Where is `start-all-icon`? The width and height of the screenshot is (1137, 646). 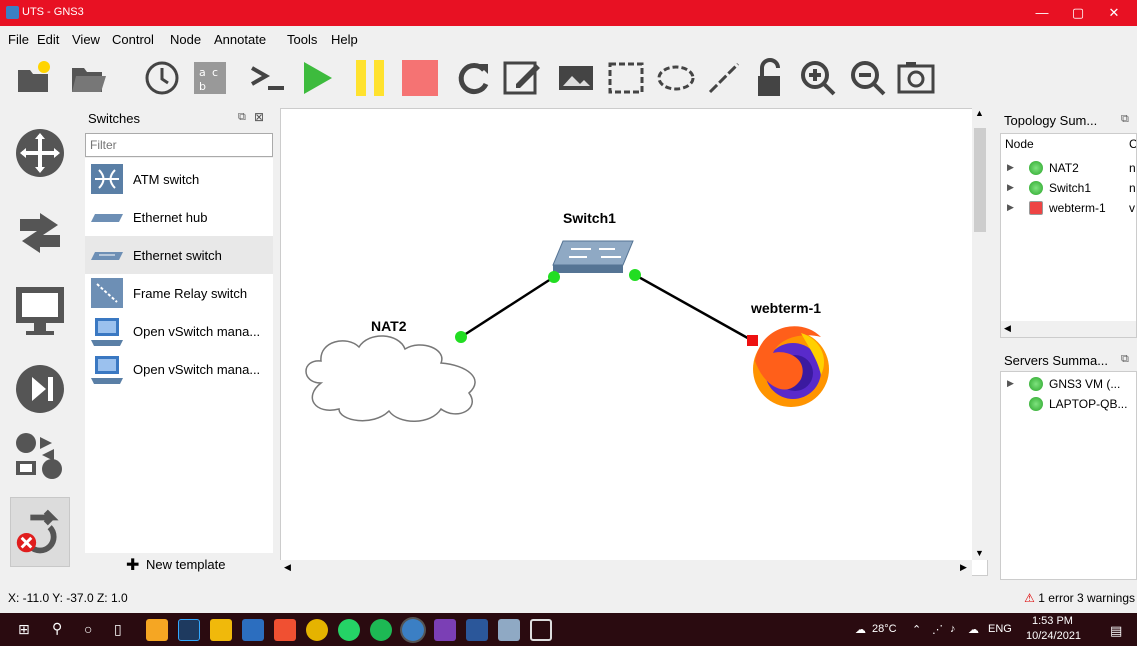
start-all-icon is located at coordinates (316, 78).